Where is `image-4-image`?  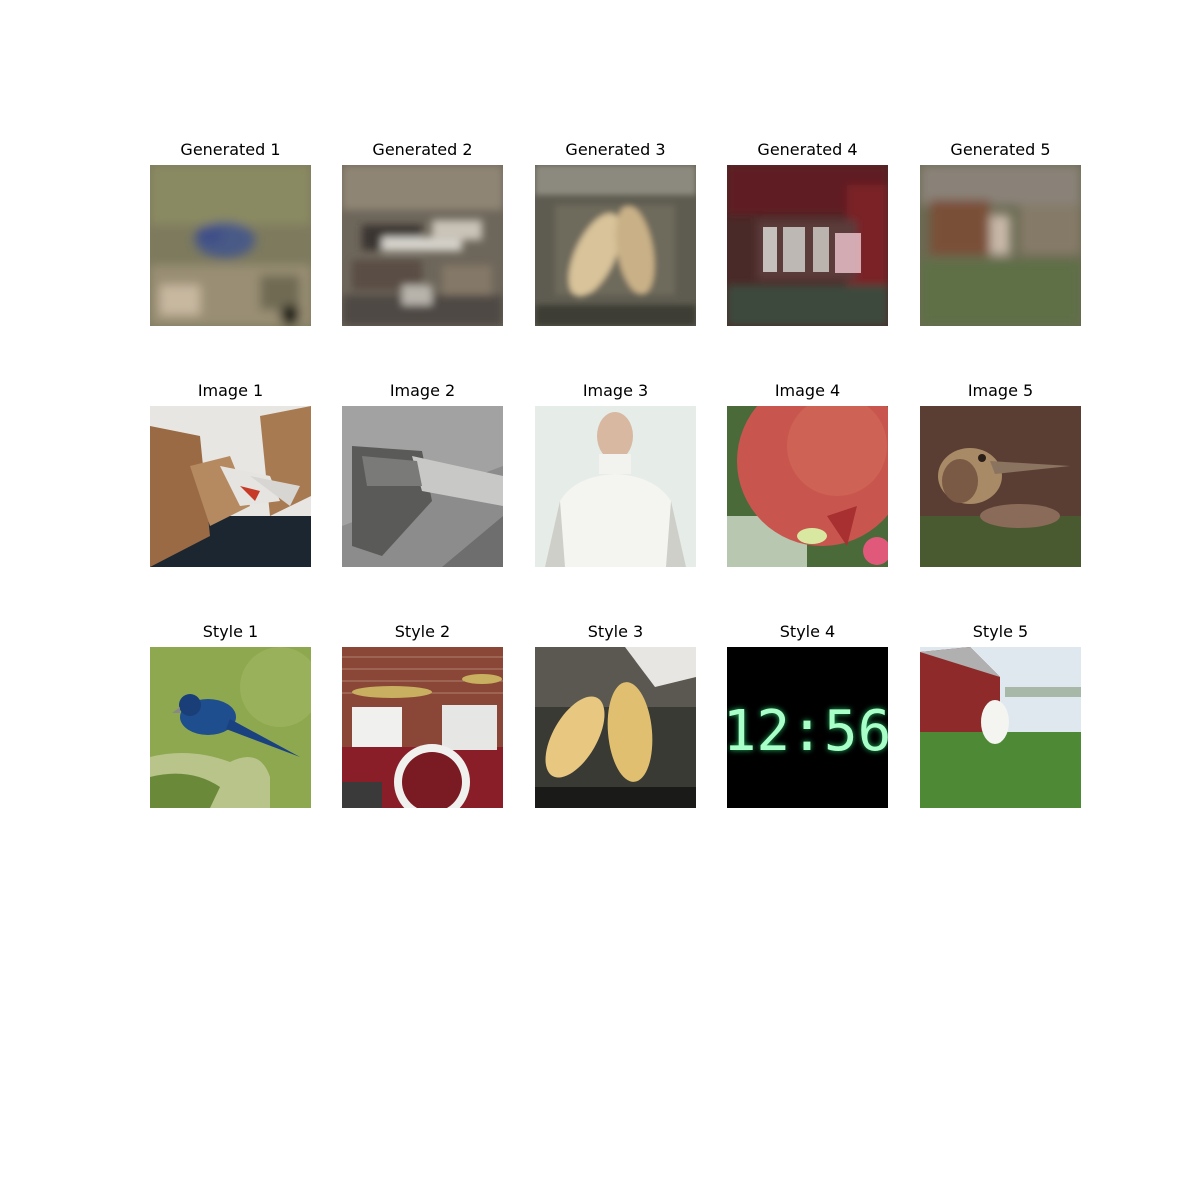
image-4-image is located at coordinates (807, 486).